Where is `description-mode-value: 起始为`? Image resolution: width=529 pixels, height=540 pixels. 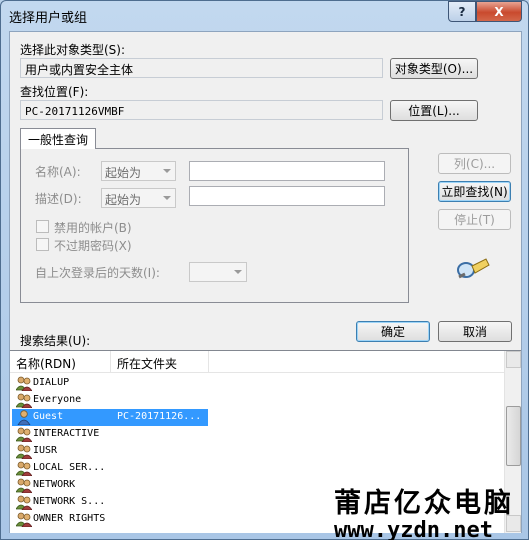 description-mode-value: 起始为 is located at coordinates (123, 200).